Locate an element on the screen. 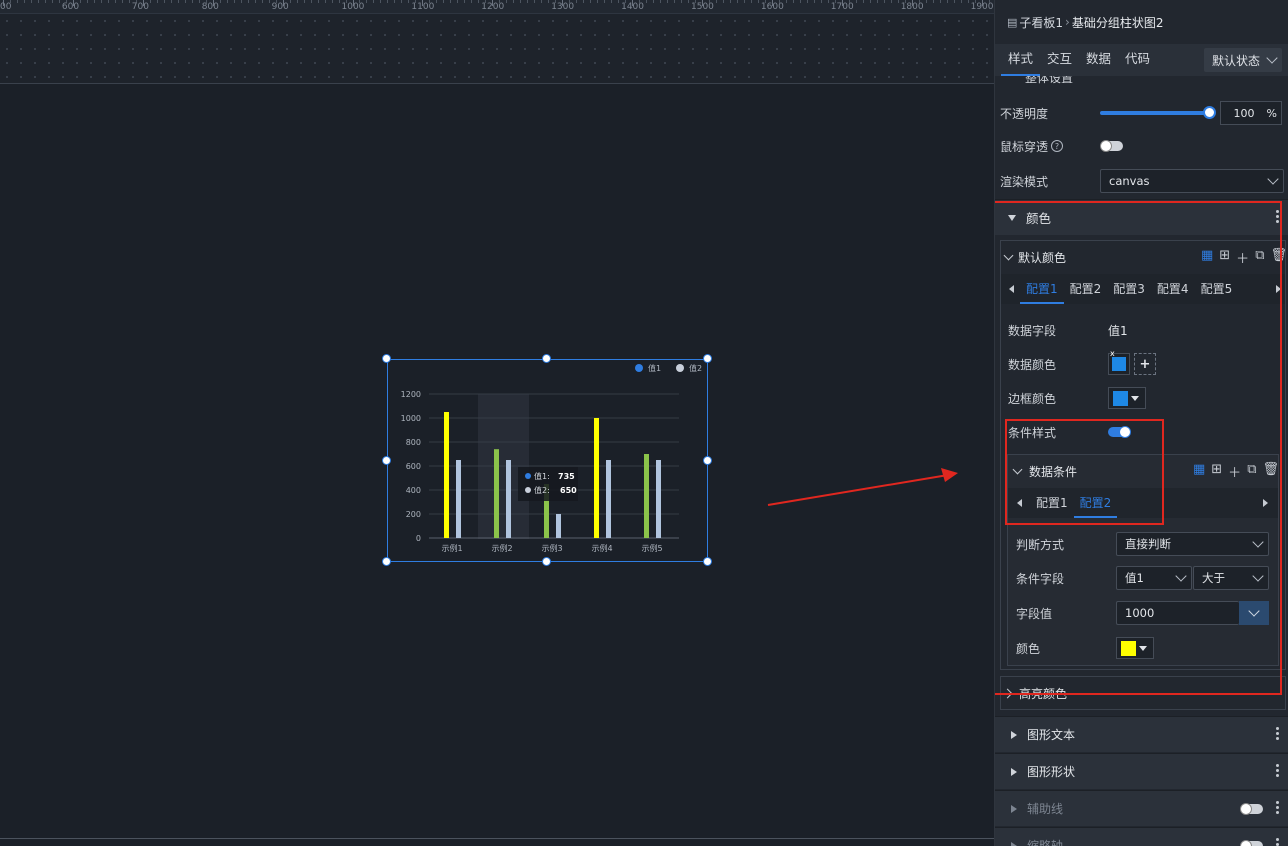 The image size is (1288, 846). breadcrumb: ▤ 子看板1 › 基础分组柱状图2 is located at coordinates (1141, 22).